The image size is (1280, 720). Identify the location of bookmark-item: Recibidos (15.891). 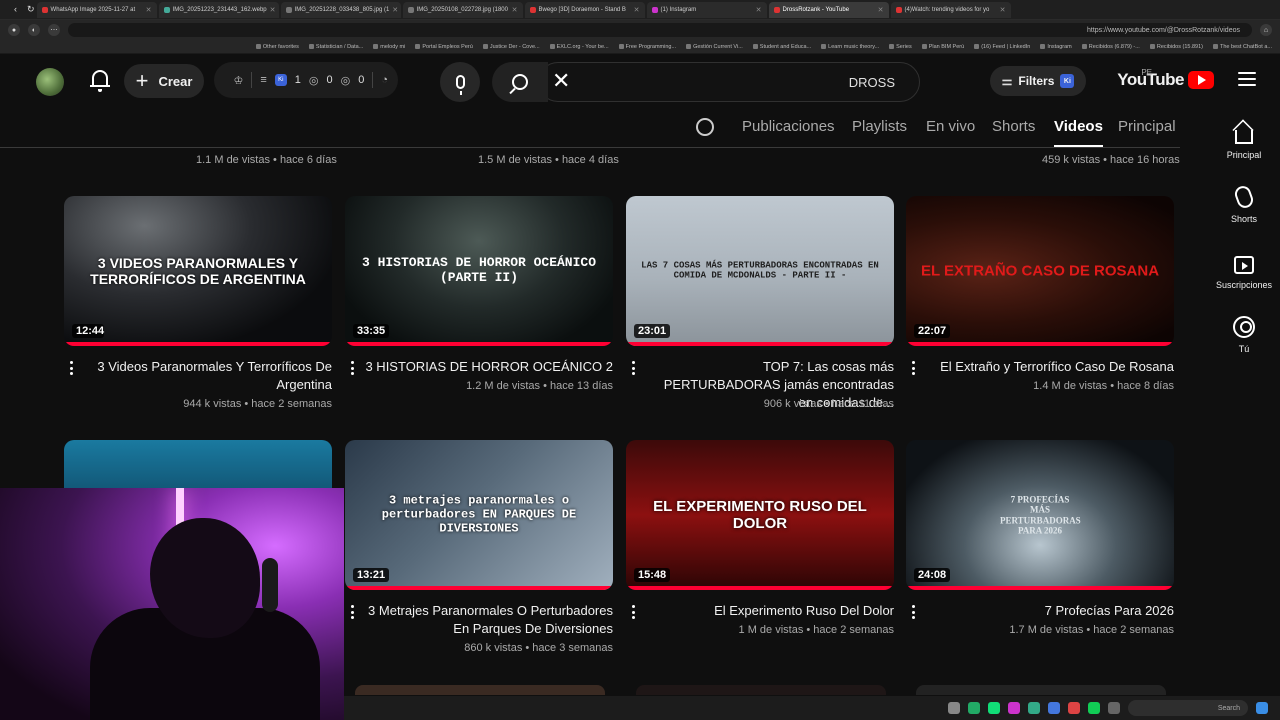
(1176, 47).